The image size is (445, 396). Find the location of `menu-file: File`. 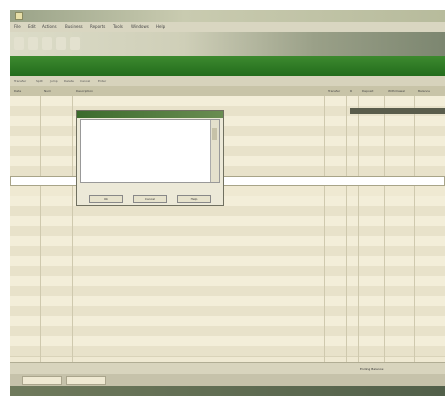

menu-file: File is located at coordinates (17, 26).